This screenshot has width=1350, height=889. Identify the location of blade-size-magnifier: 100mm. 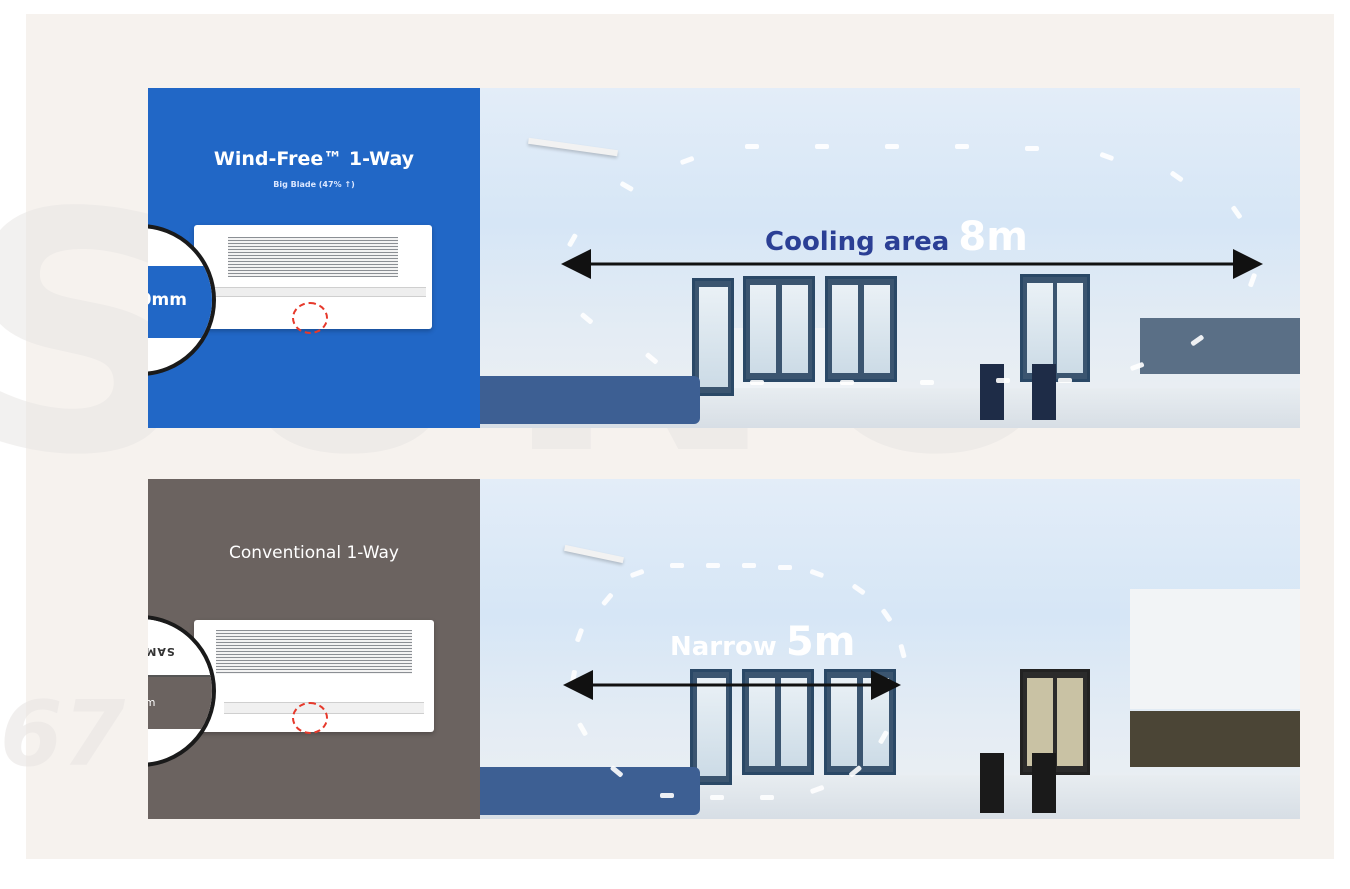
(182, 300).